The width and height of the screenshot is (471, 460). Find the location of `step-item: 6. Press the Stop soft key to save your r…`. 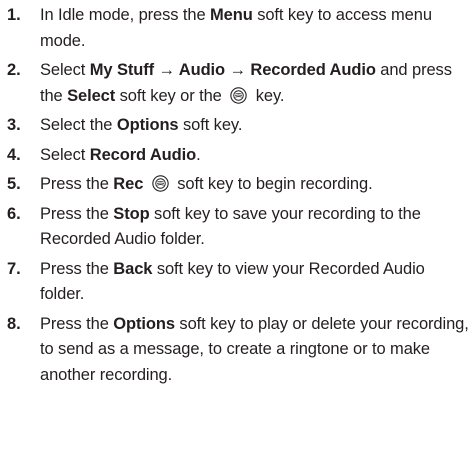

step-item: 6. Press the Stop soft key to save your r… is located at coordinates (235, 227).